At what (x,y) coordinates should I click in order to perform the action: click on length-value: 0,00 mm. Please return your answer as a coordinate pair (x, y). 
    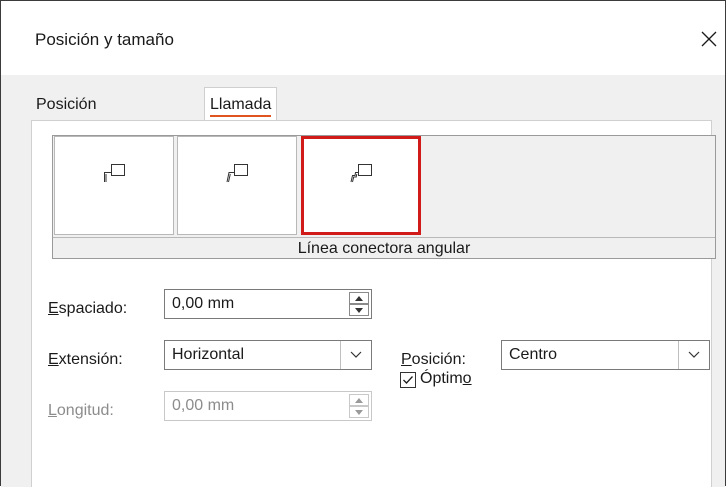
    Looking at the image, I should click on (203, 405).